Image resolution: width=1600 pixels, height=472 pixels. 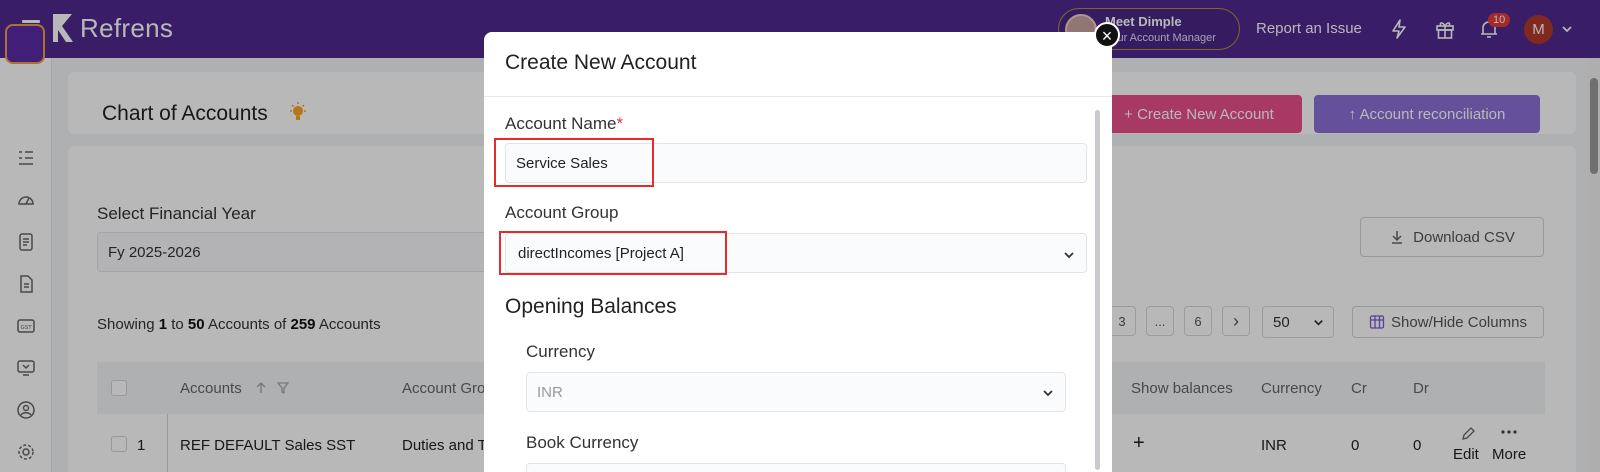 I want to click on opening-balances-heading: Opening Balances, so click(x=591, y=306).